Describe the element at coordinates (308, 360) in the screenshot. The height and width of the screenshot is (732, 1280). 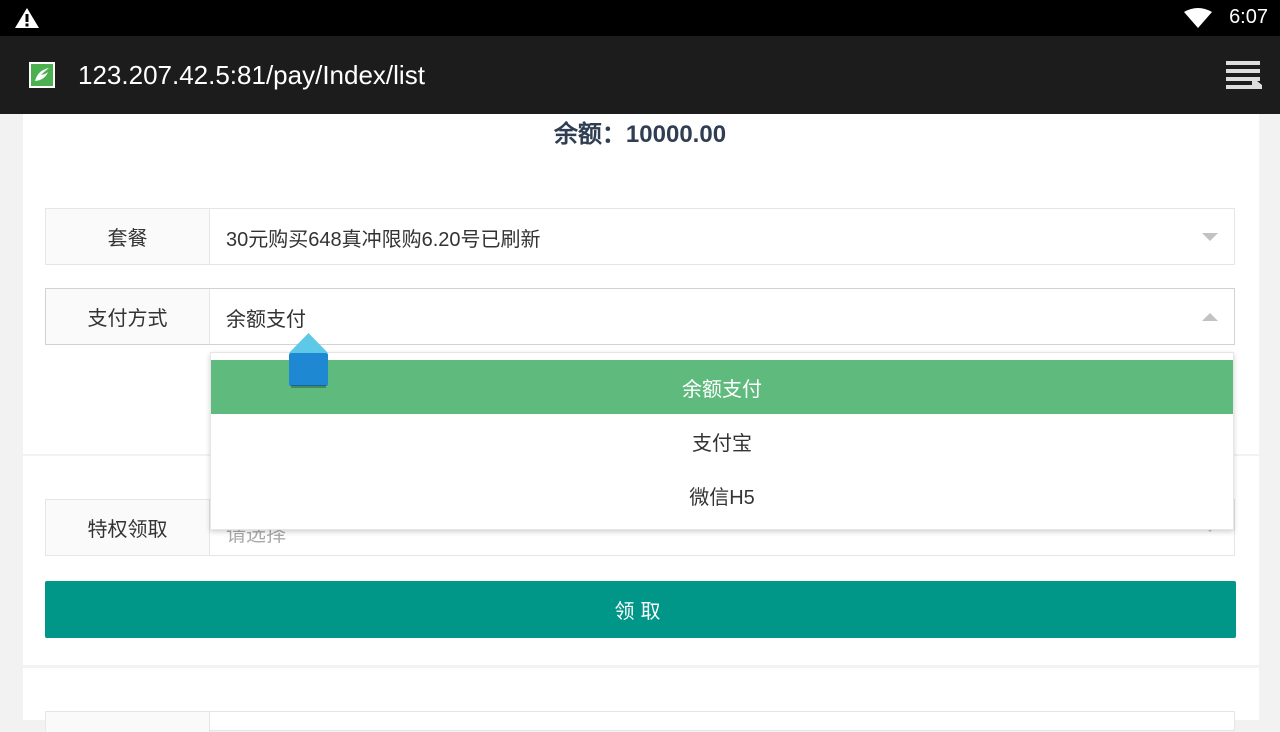
I see `text-cursor-handle-icon` at that location.